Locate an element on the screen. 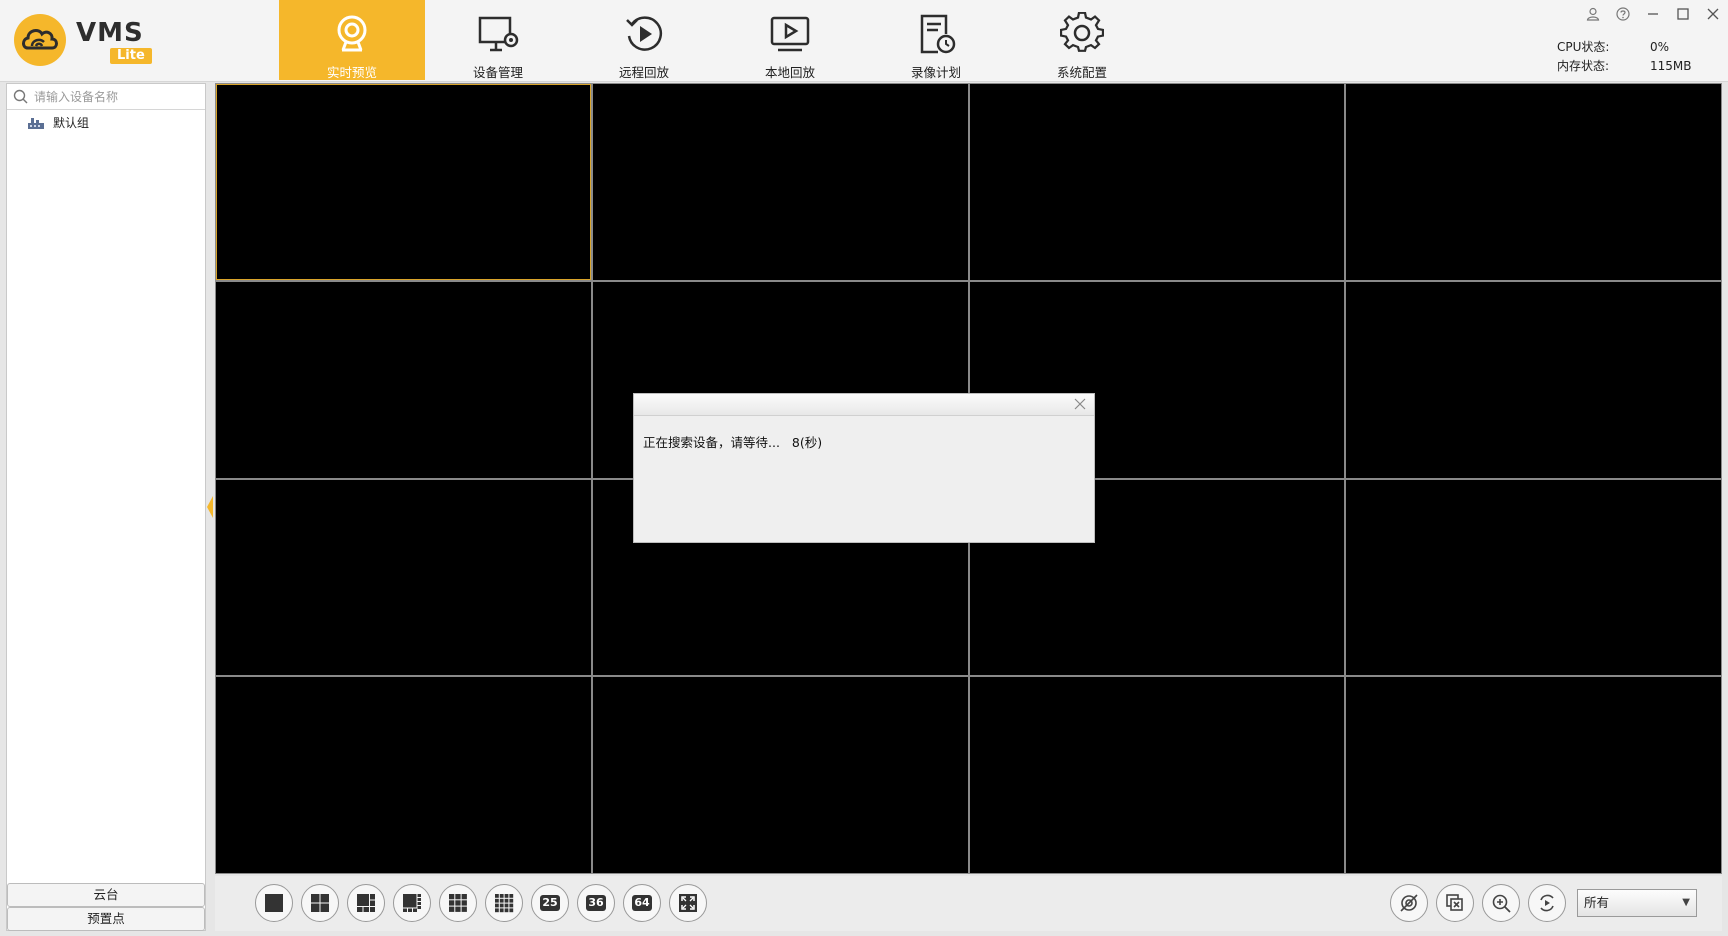  zoom-in-icon is located at coordinates (1501, 903).